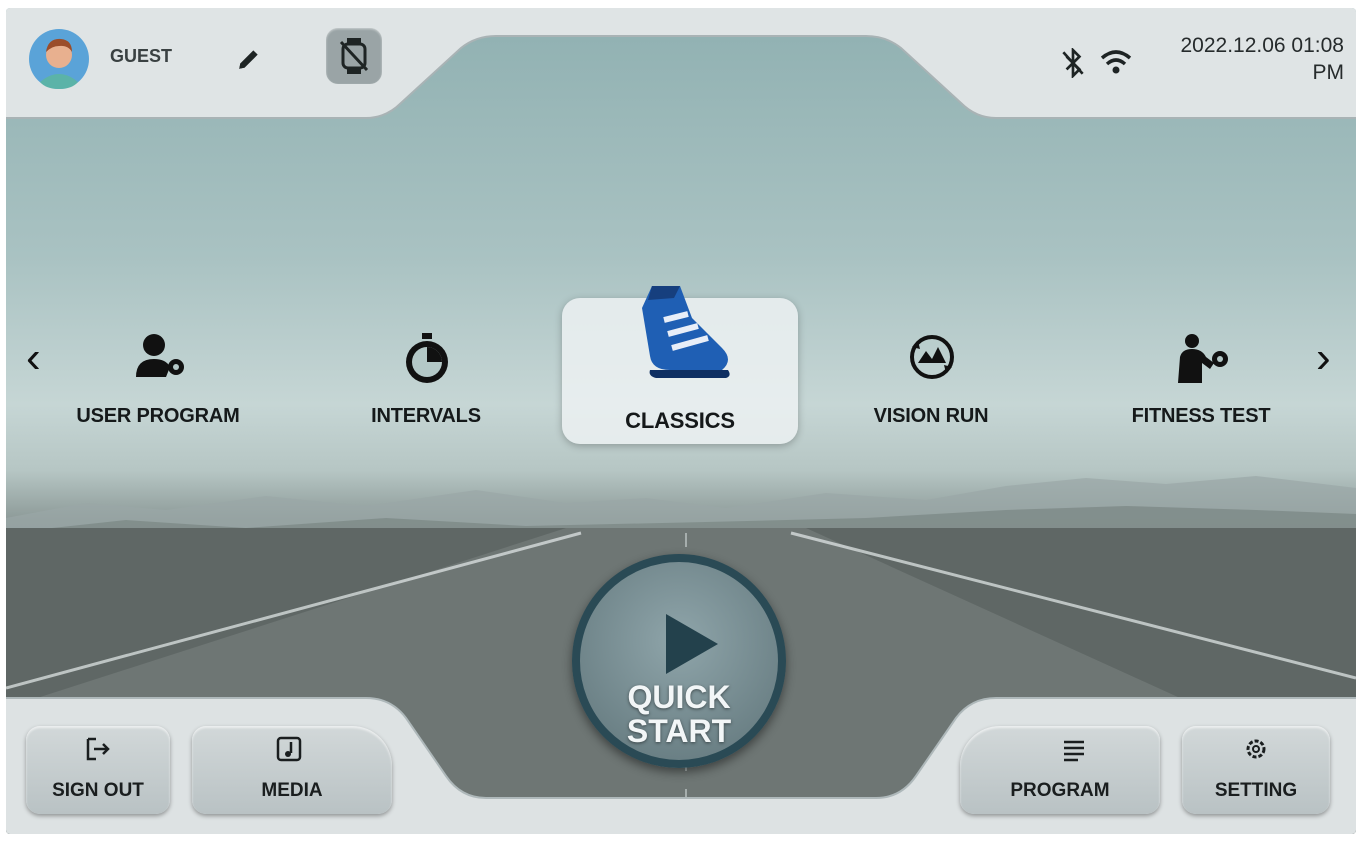  What do you see at coordinates (292, 770) in the screenshot?
I see `media-button: MEDIA` at bounding box center [292, 770].